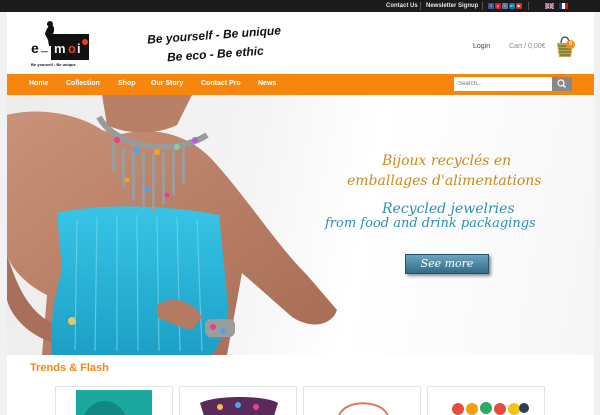 The height and width of the screenshot is (415, 600). What do you see at coordinates (72, 48) in the screenshot?
I see `svg-text: o` at bounding box center [72, 48].